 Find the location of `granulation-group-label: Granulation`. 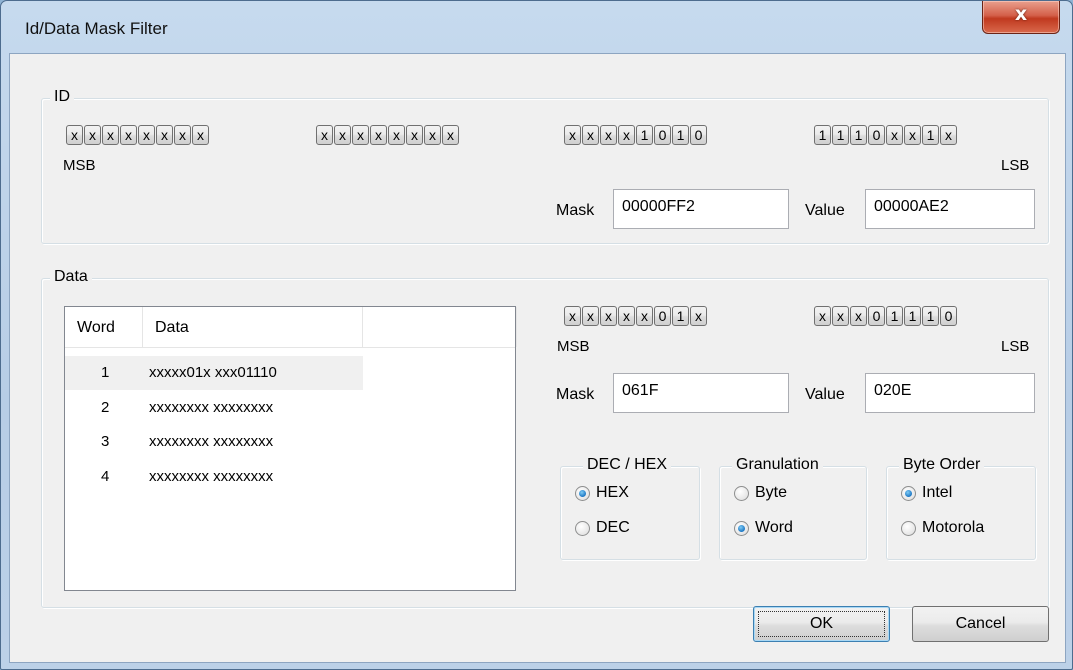

granulation-group-label: Granulation is located at coordinates (777, 465).